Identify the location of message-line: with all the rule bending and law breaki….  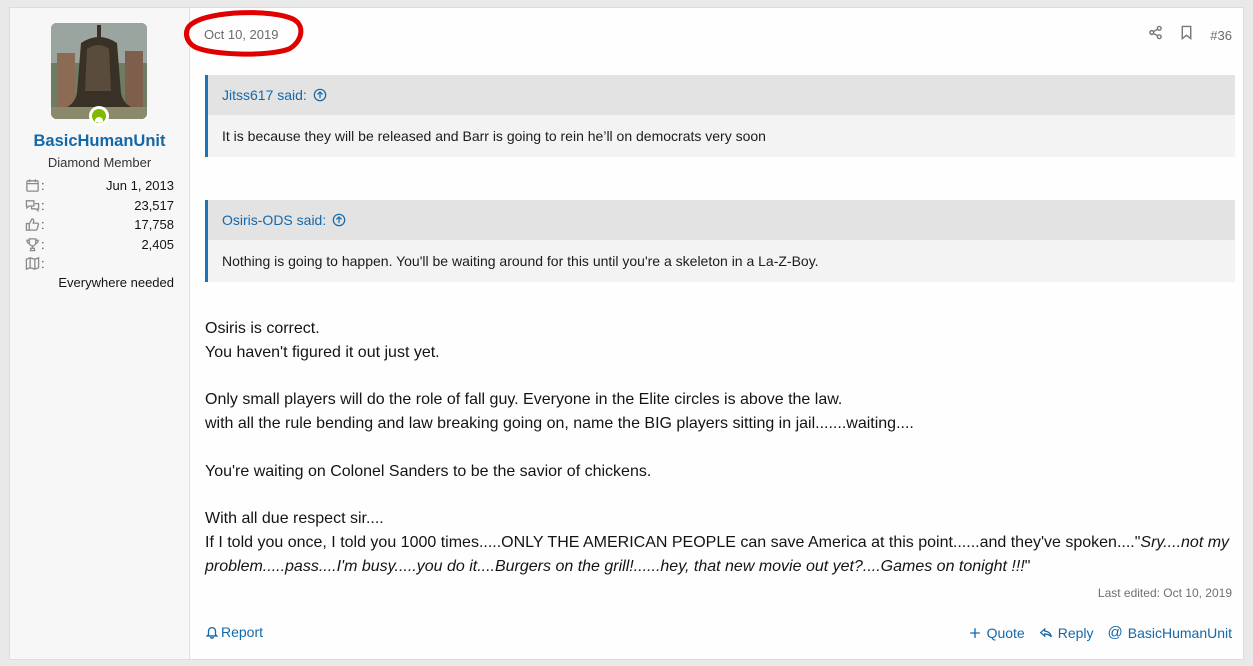
(559, 424).